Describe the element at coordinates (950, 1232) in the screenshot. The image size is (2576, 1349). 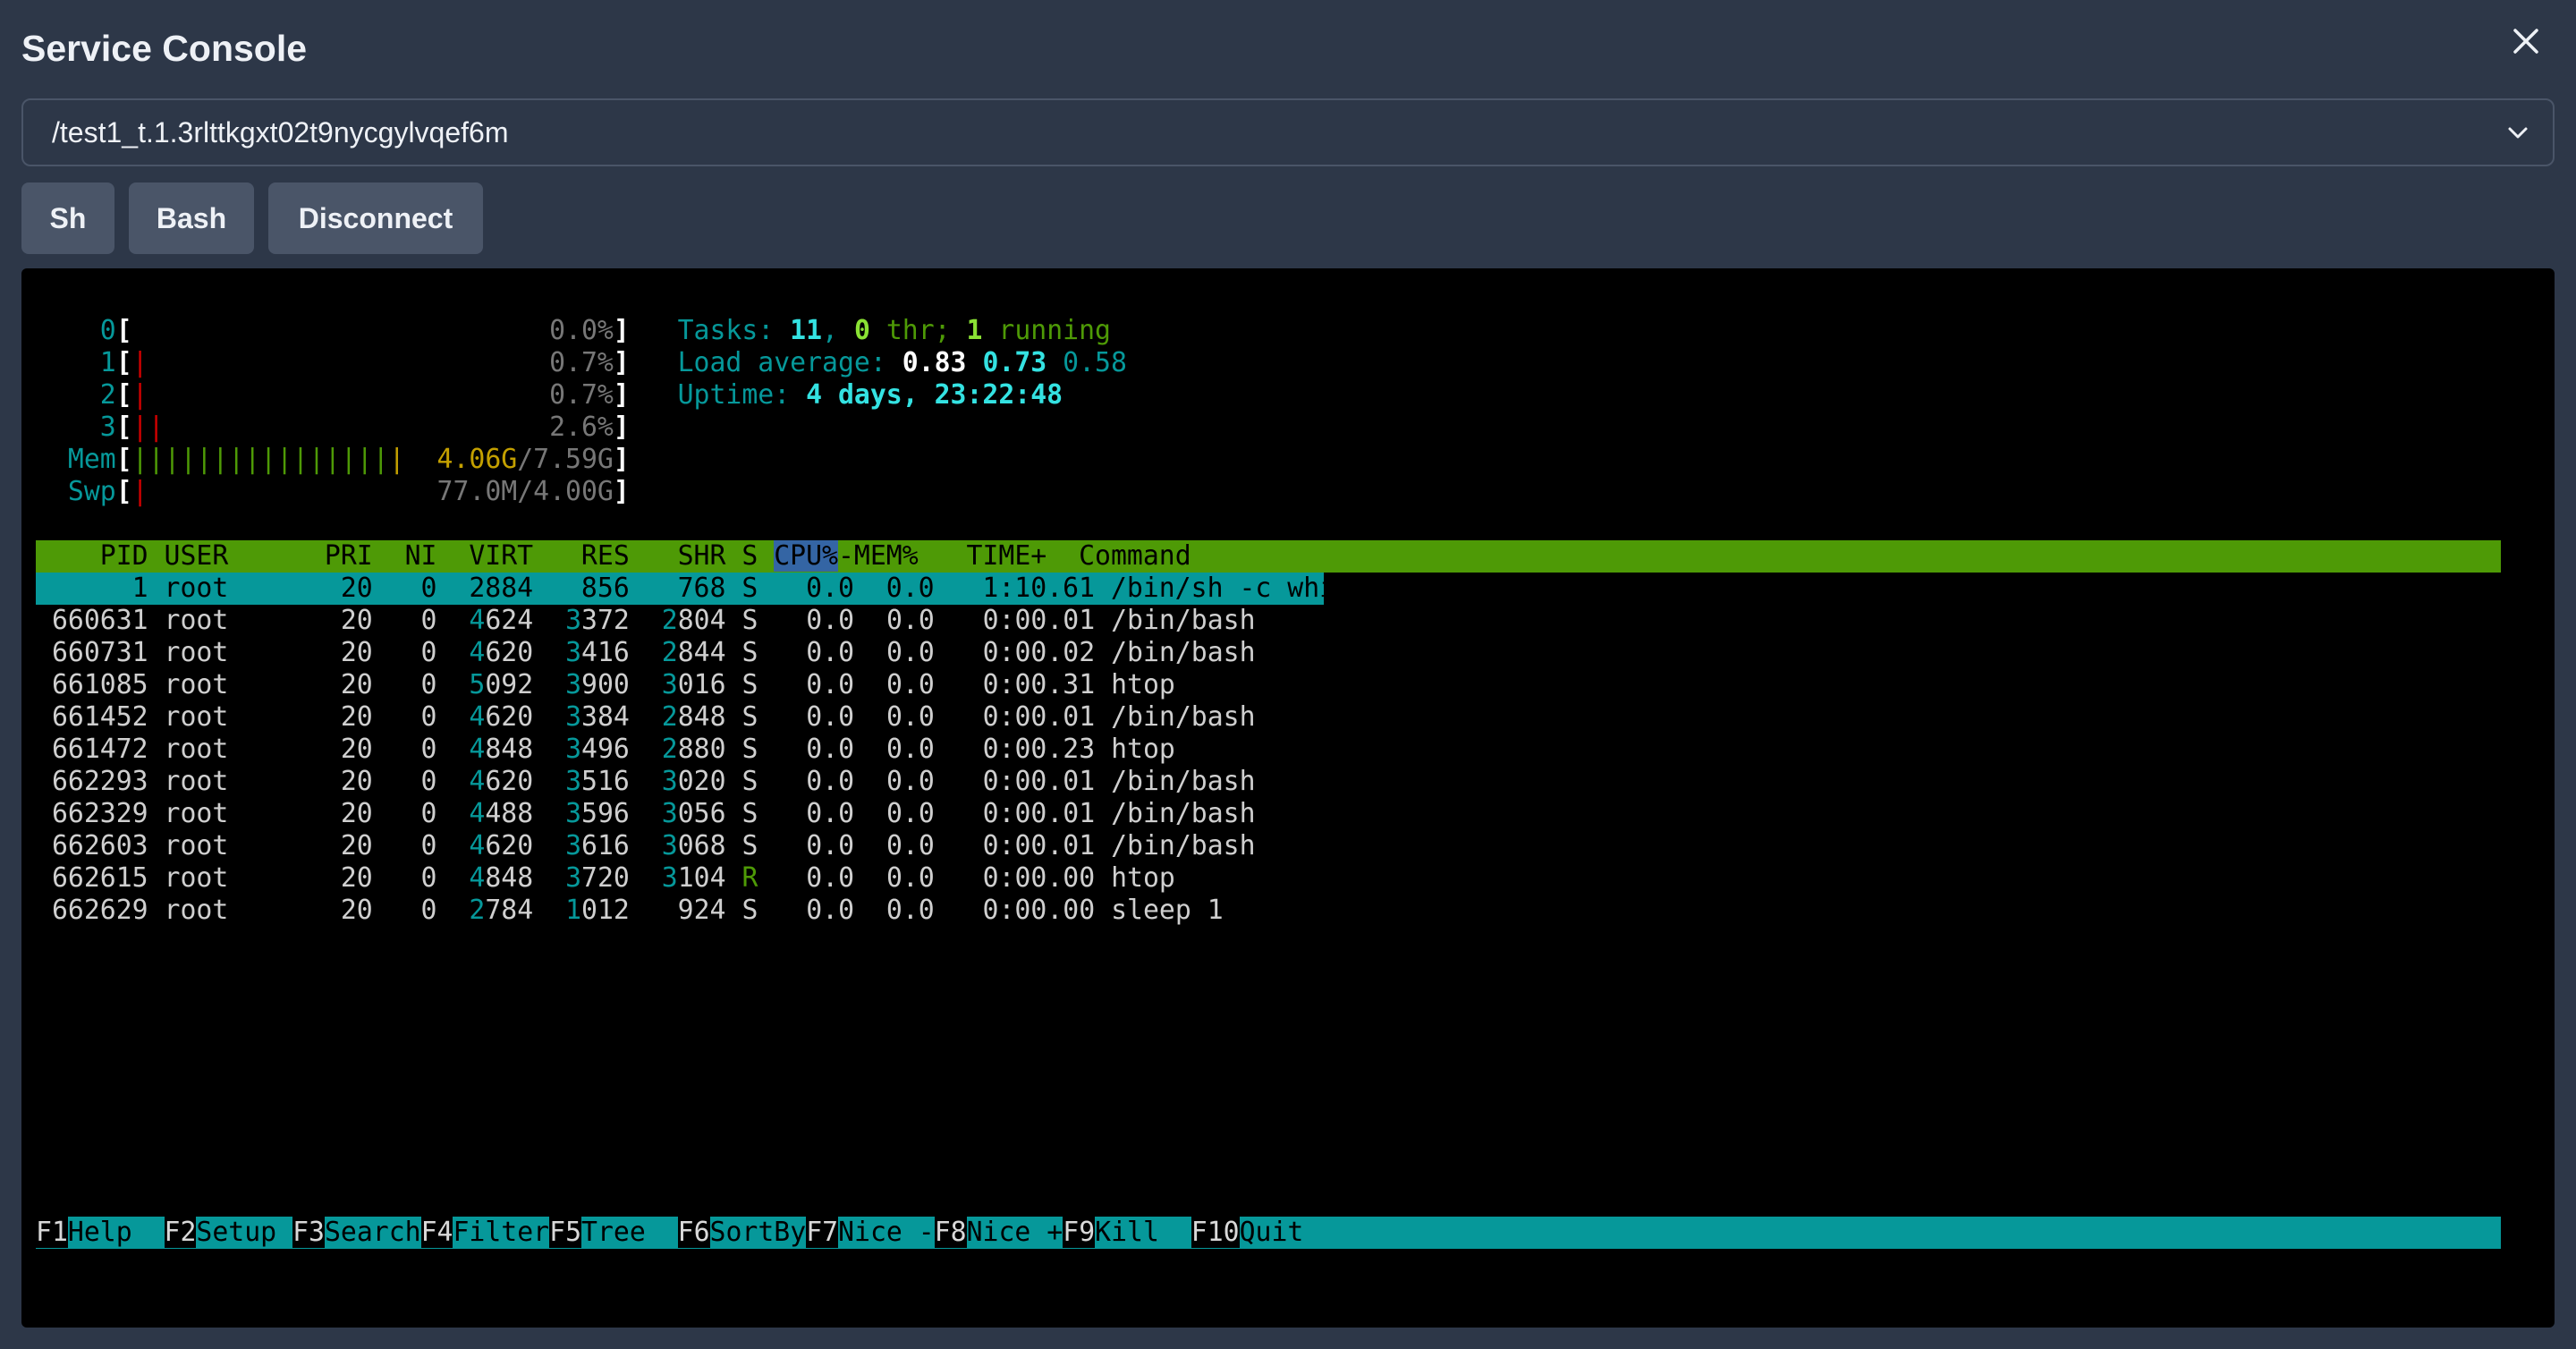
I see `fkey-f8: F8` at that location.